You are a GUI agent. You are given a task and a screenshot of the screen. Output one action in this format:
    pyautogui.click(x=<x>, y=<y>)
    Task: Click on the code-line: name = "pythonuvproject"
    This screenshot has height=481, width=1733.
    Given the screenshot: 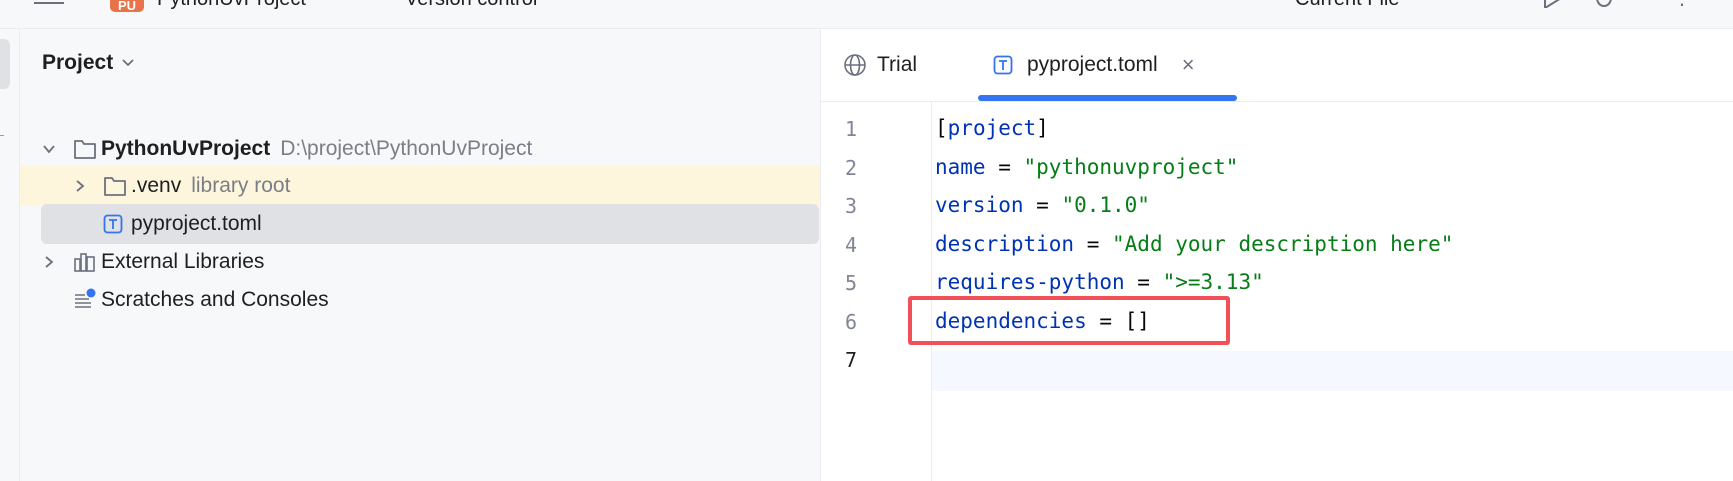 What is the action you would take?
    pyautogui.click(x=1086, y=167)
    